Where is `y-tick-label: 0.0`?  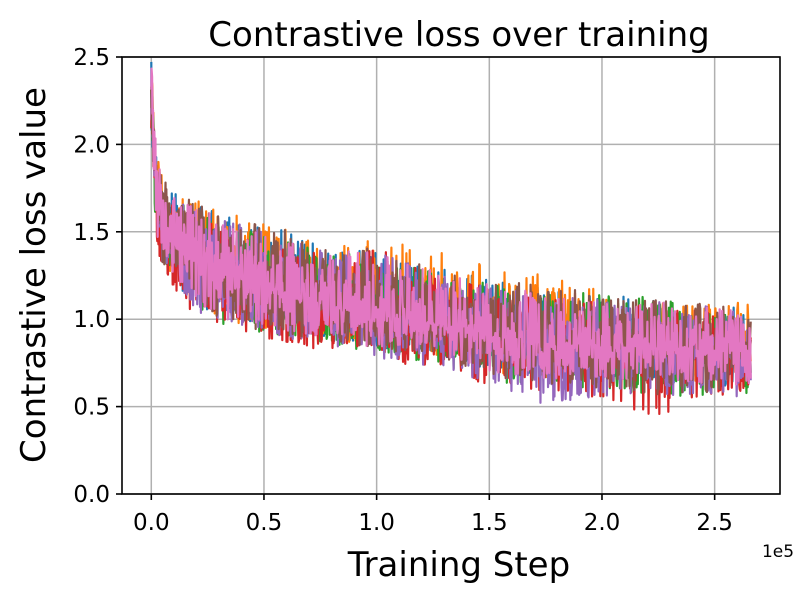
y-tick-label: 0.0 is located at coordinates (91, 495).